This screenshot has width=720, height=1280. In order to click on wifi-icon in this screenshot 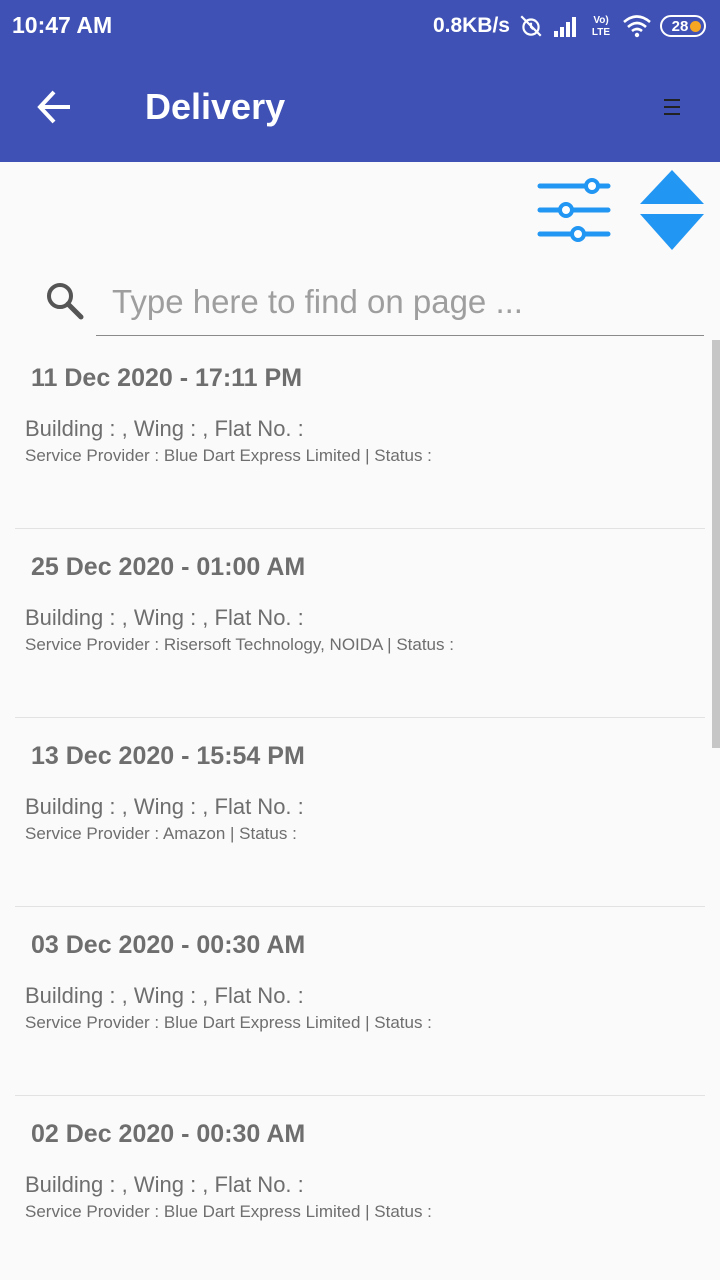, I will do `click(637, 26)`.